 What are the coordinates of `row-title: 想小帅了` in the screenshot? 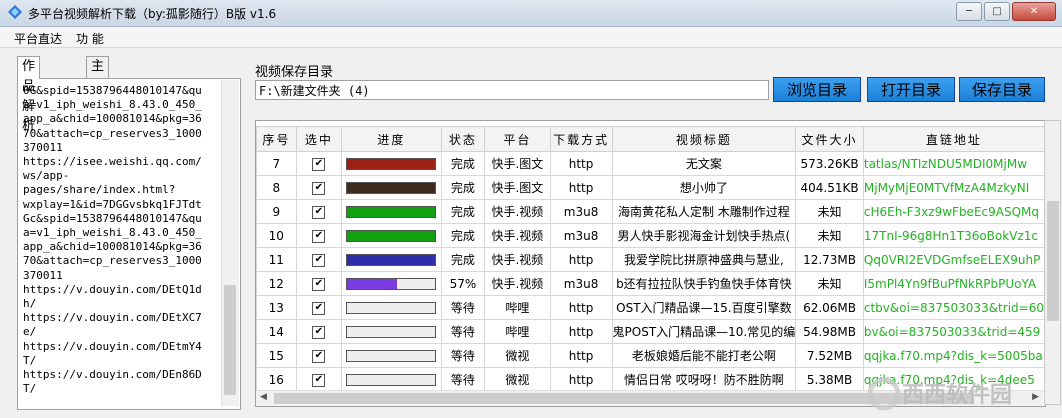 It's located at (704, 187).